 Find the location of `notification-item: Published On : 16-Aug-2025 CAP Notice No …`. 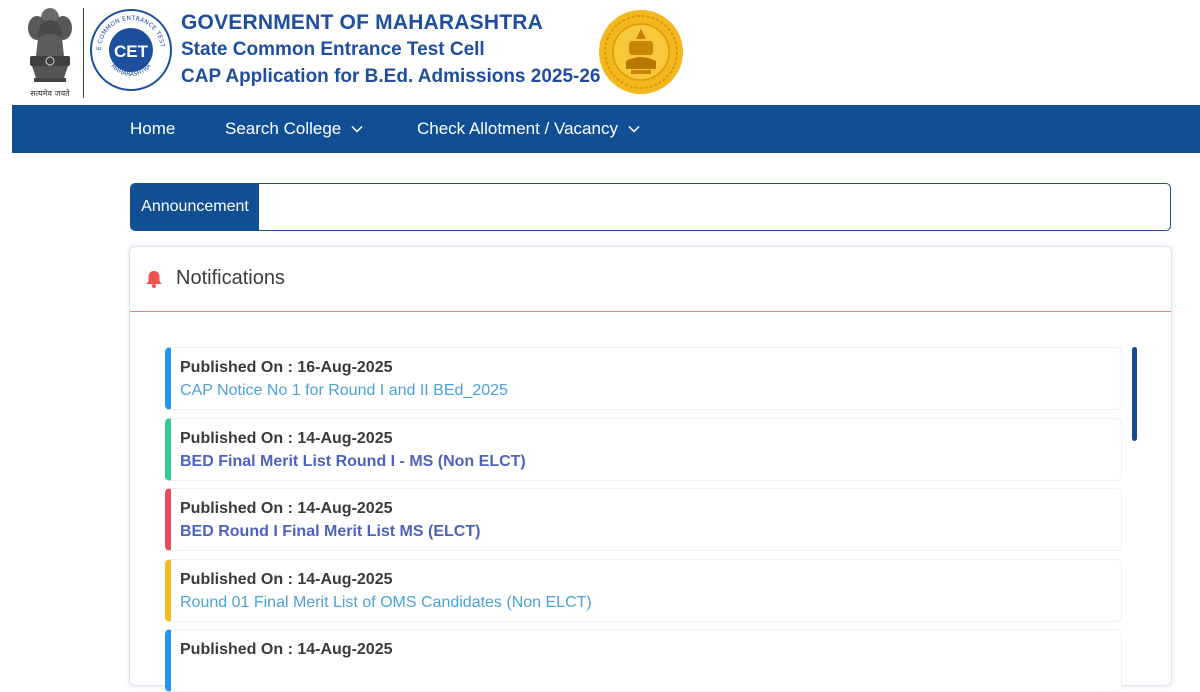

notification-item: Published On : 16-Aug-2025 CAP Notice No … is located at coordinates (643, 378).